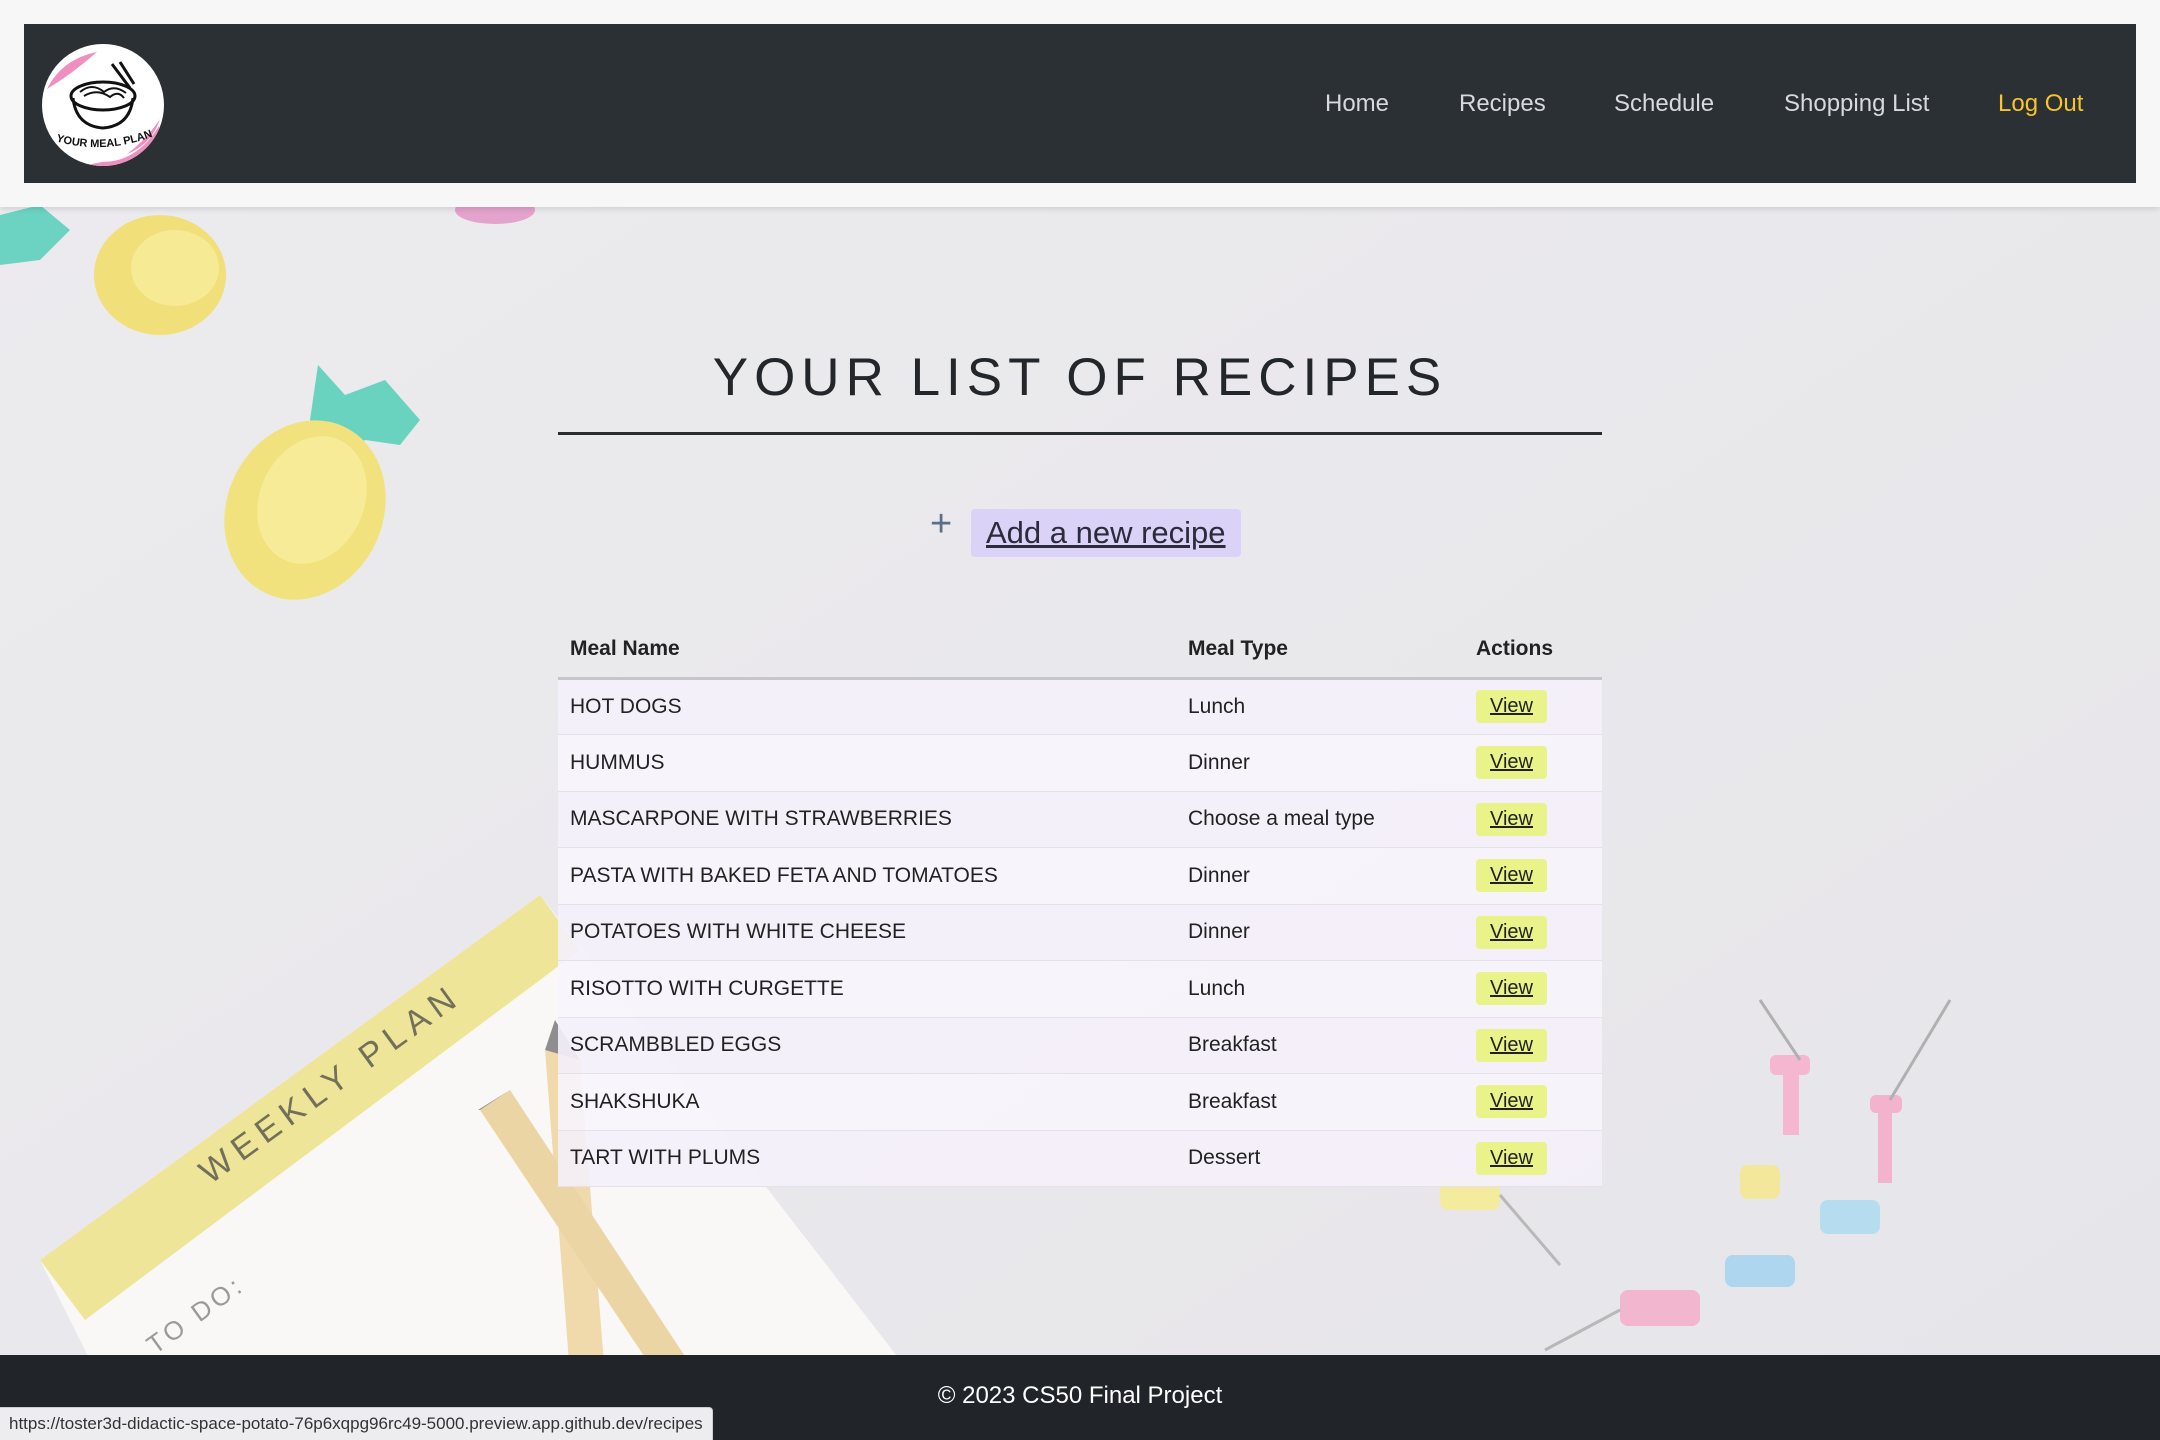 The height and width of the screenshot is (1440, 2160). I want to click on table-row: SCRAMBBLED EGGS Breakfast View, so click(1080, 1045).